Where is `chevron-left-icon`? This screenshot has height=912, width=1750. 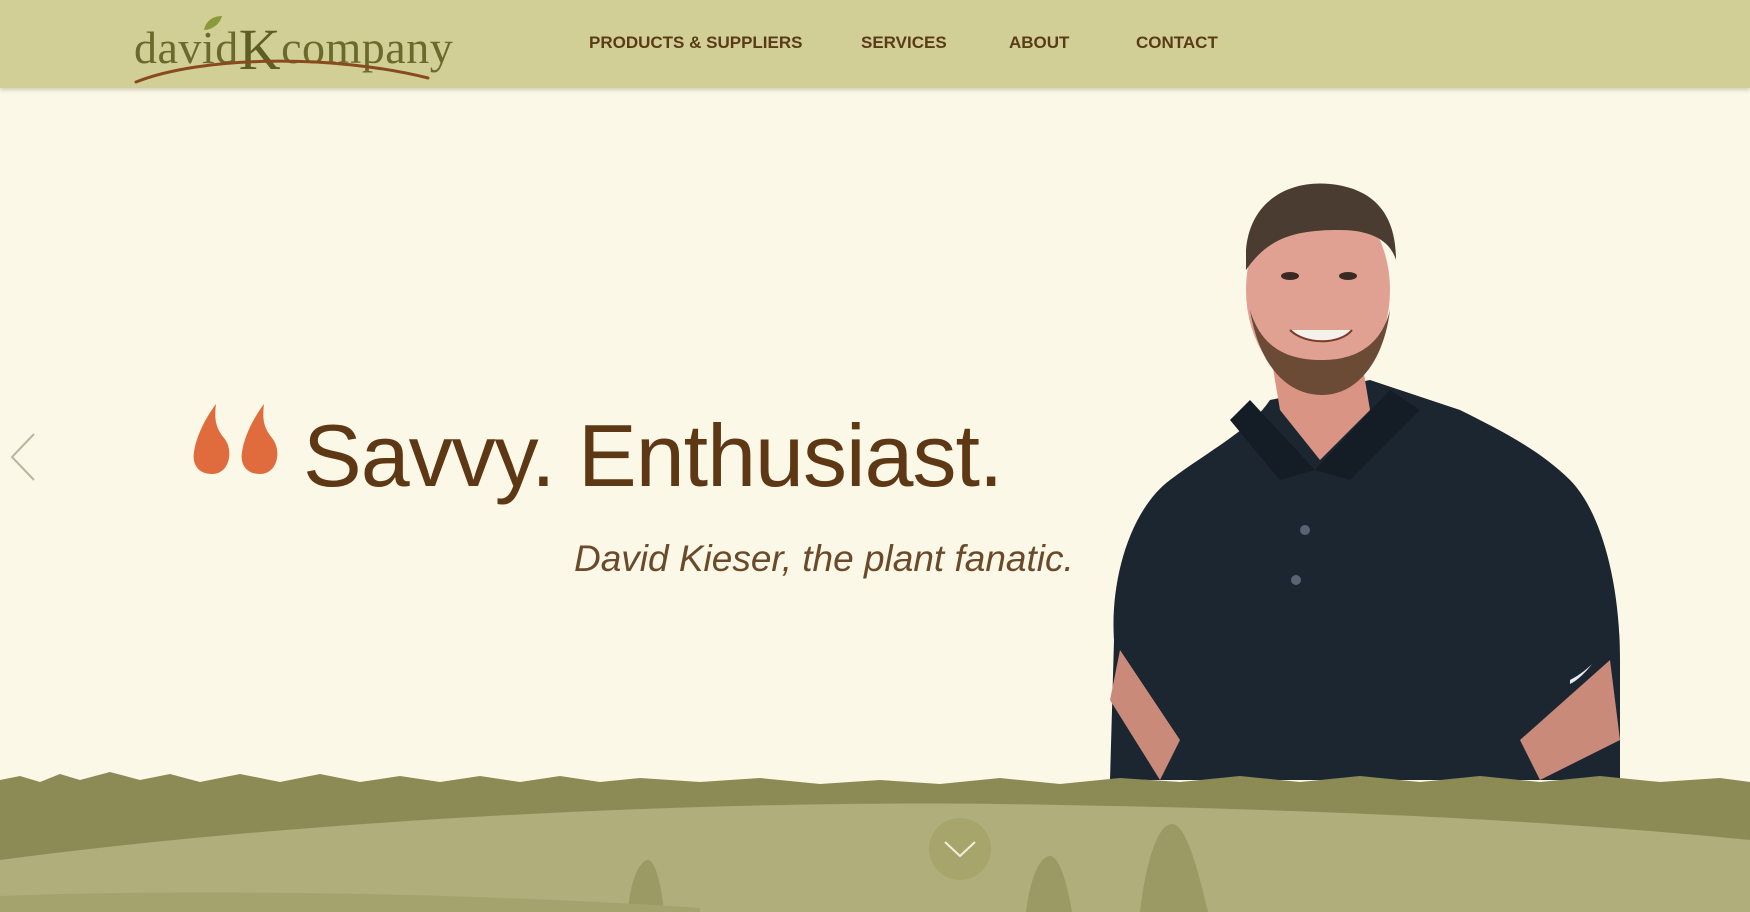 chevron-left-icon is located at coordinates (23, 457).